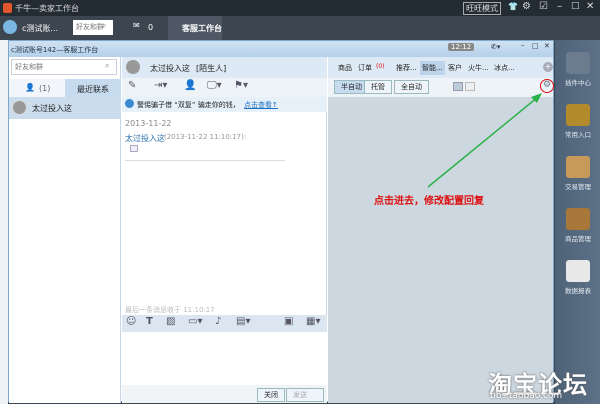 Image resolution: width=600 pixels, height=404 pixels. What do you see at coordinates (129, 103) in the screenshot?
I see `info-icon` at bounding box center [129, 103].